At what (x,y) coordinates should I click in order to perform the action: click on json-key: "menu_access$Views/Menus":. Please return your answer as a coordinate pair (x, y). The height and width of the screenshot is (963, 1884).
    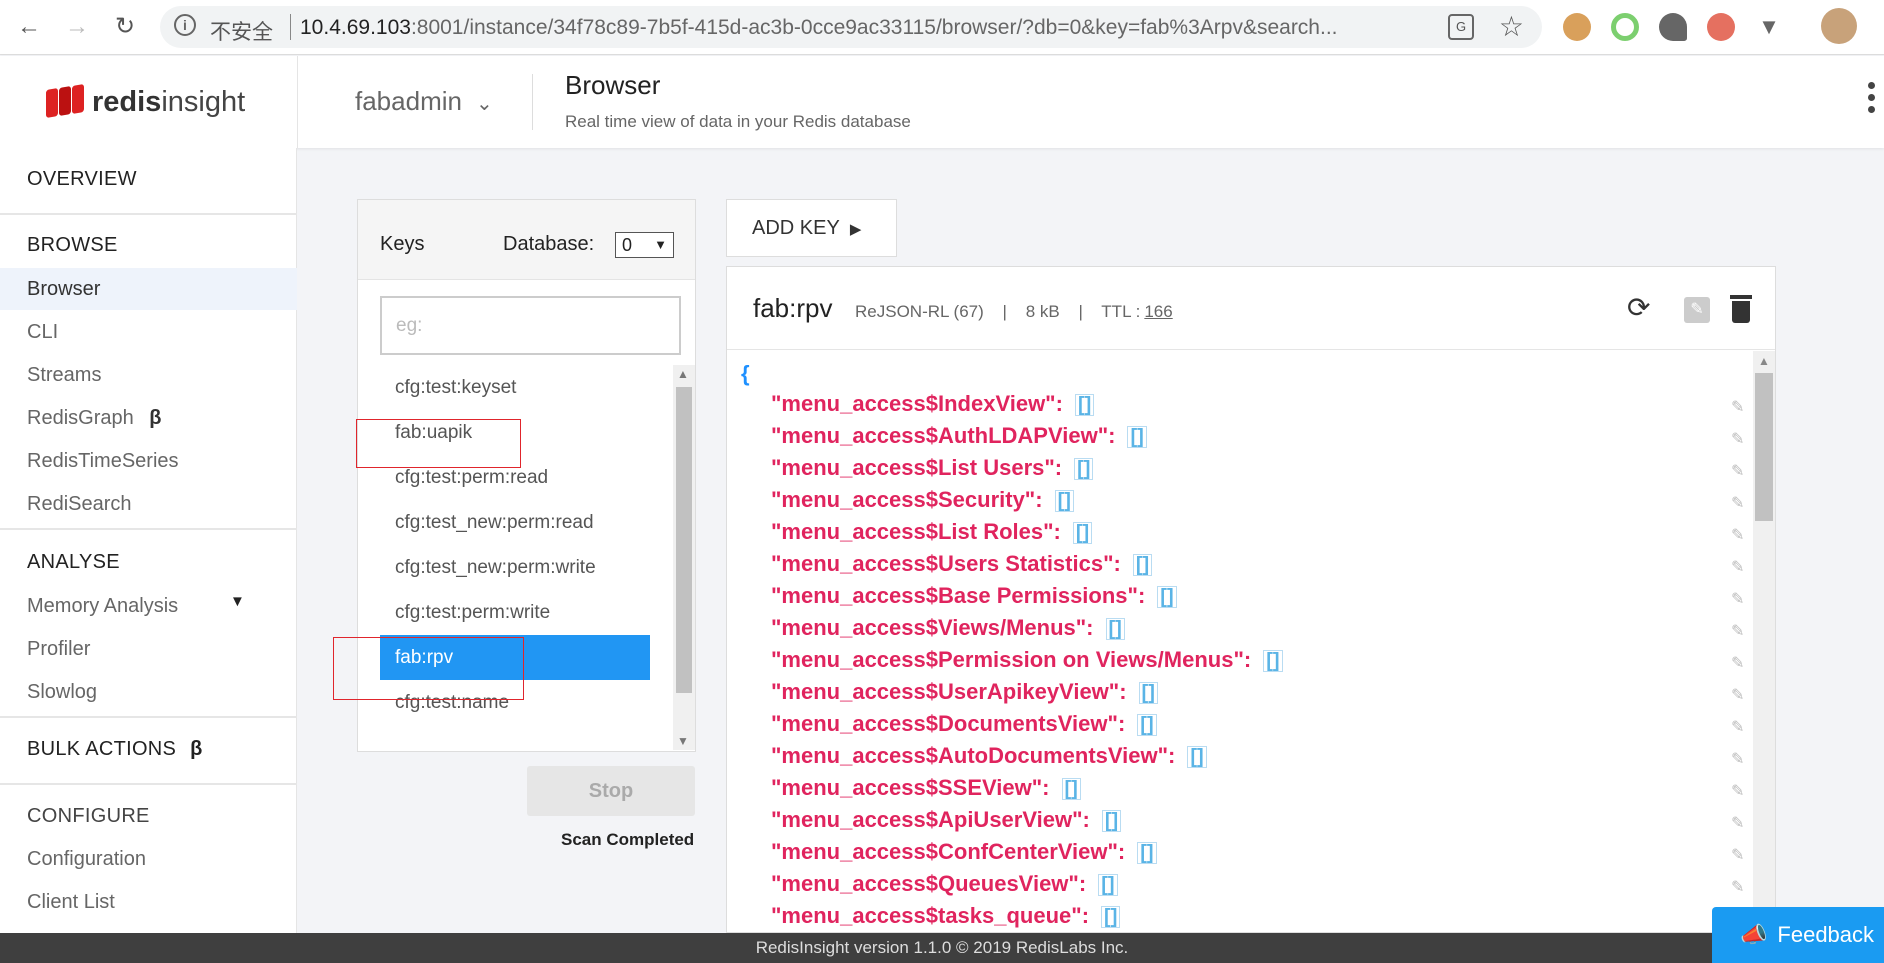
    Looking at the image, I should click on (932, 627).